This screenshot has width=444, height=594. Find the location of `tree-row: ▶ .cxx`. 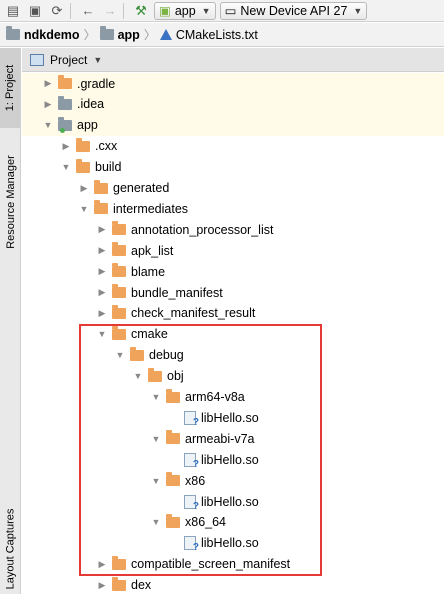

tree-row: ▶ .cxx is located at coordinates (233, 146).